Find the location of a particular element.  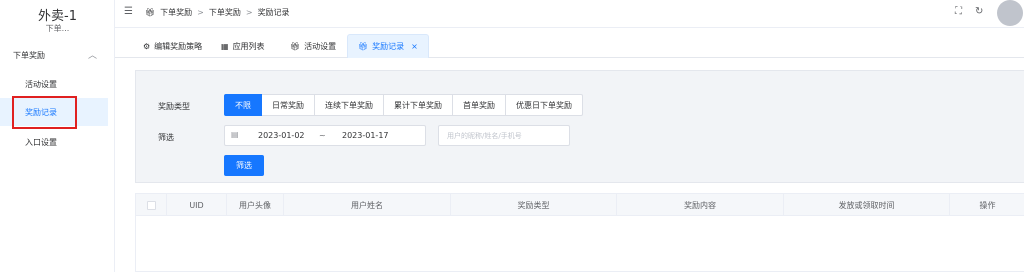

reward-type-radio-group: 不限 日常奖励 连续下单奖励 累计下单奖励 首单奖励 优惠日下单奖励 is located at coordinates (403, 105).